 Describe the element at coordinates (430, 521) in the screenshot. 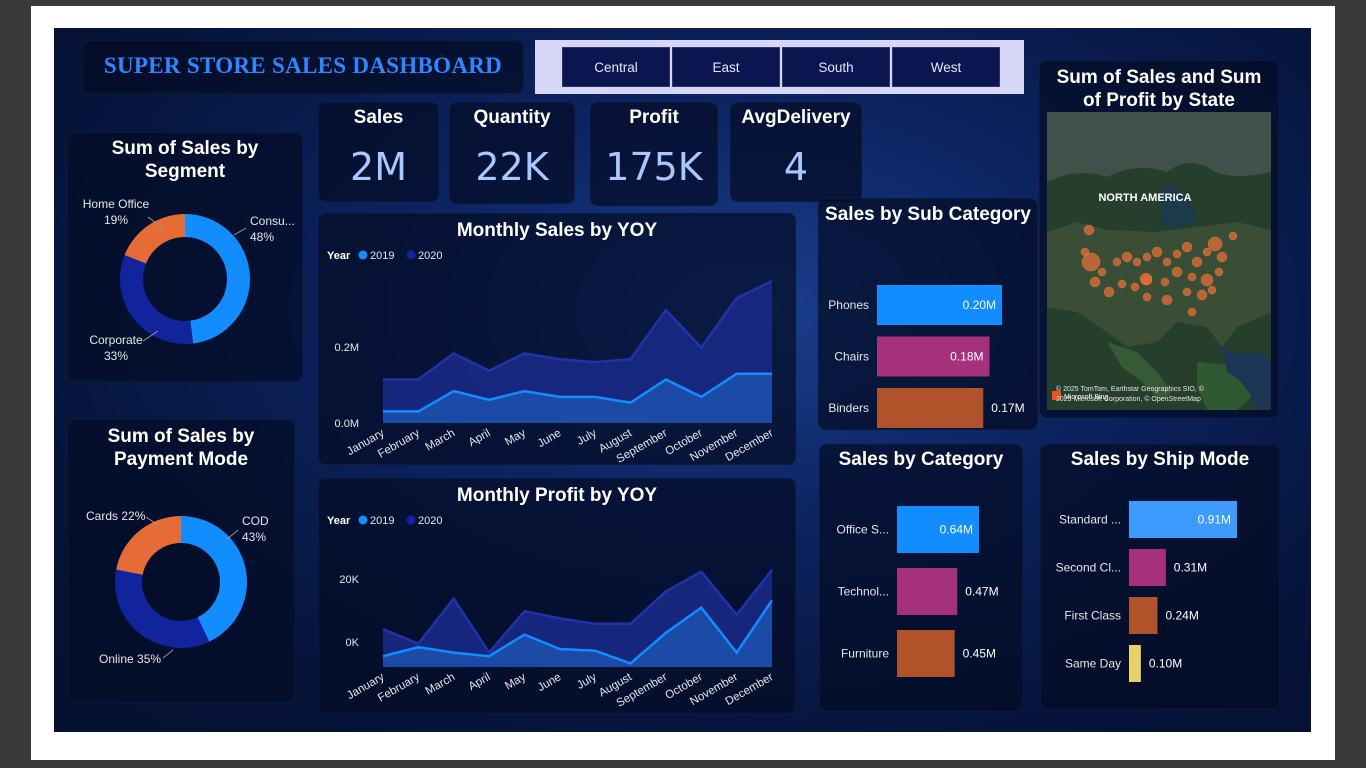

I see `legend-label: 2020` at that location.